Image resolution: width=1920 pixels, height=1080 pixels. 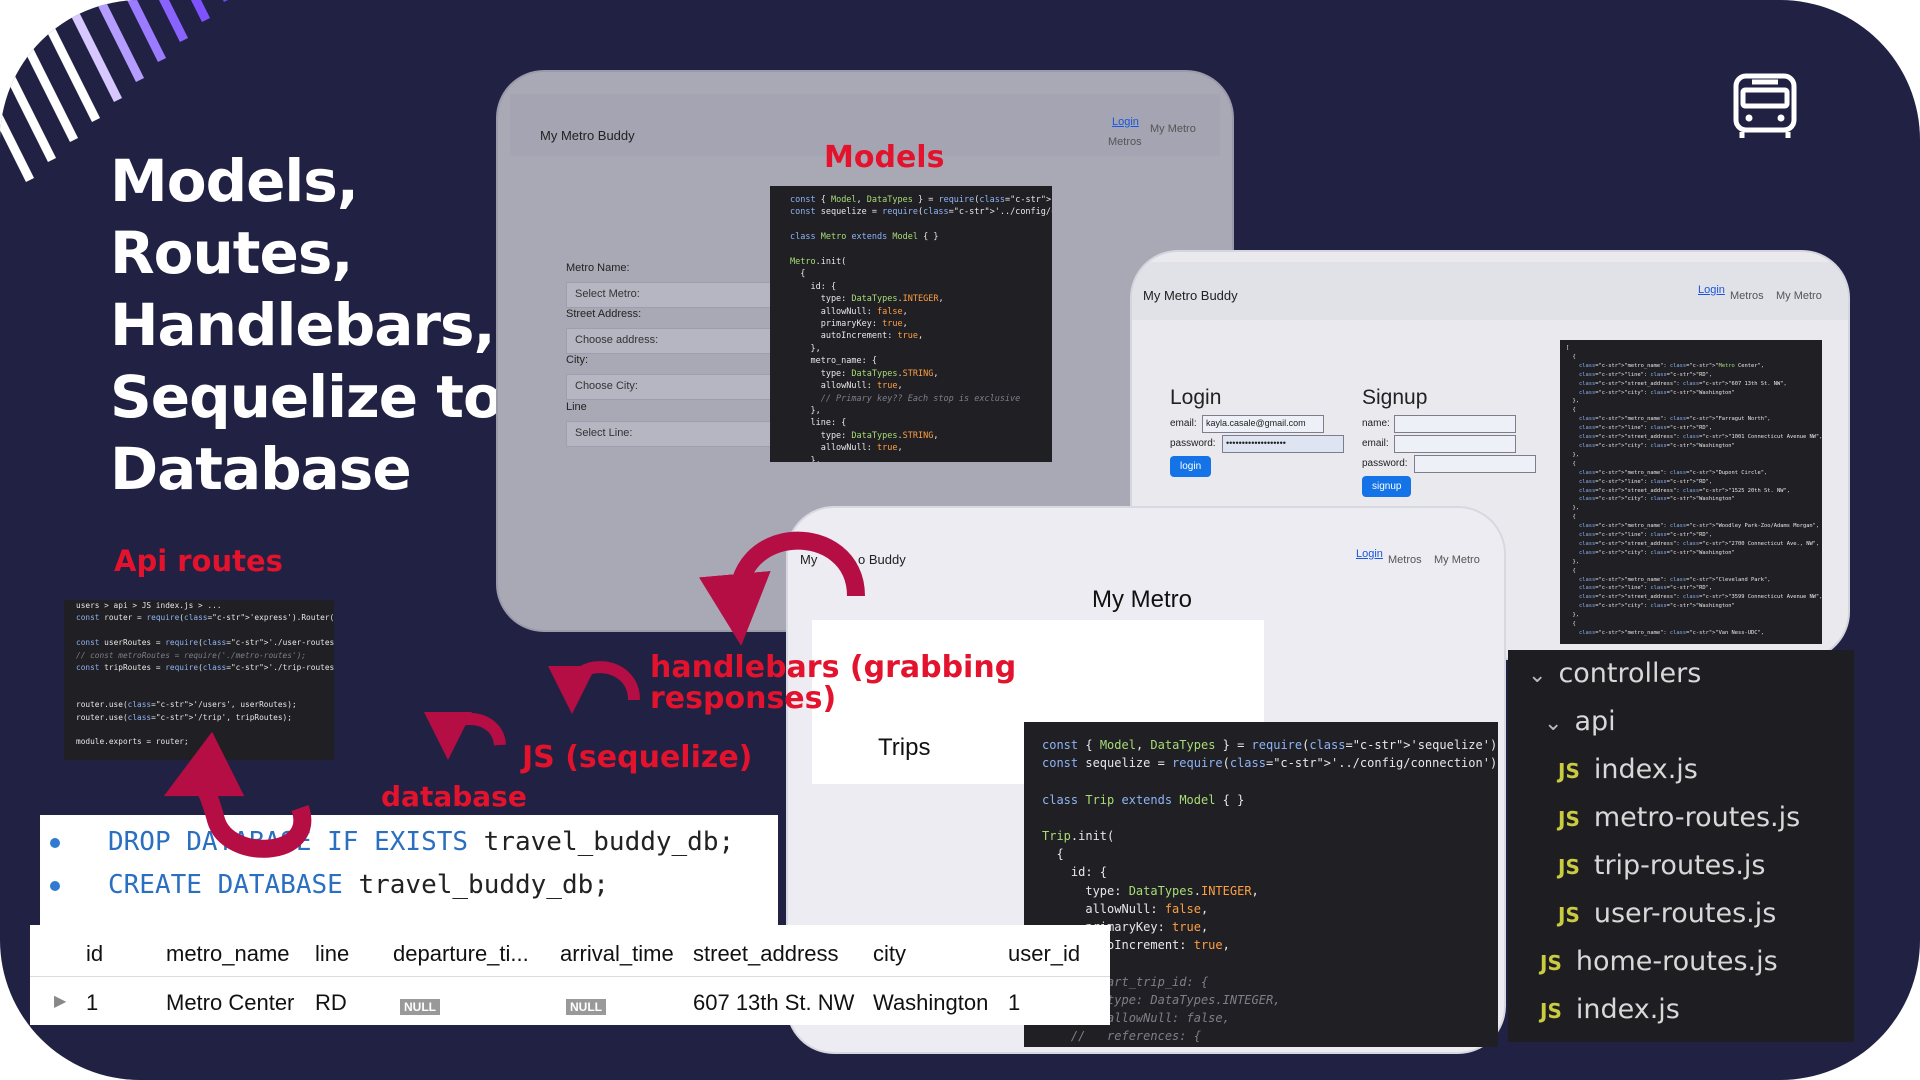 I want to click on table-cell-null: NULL, so click(x=420, y=1006).